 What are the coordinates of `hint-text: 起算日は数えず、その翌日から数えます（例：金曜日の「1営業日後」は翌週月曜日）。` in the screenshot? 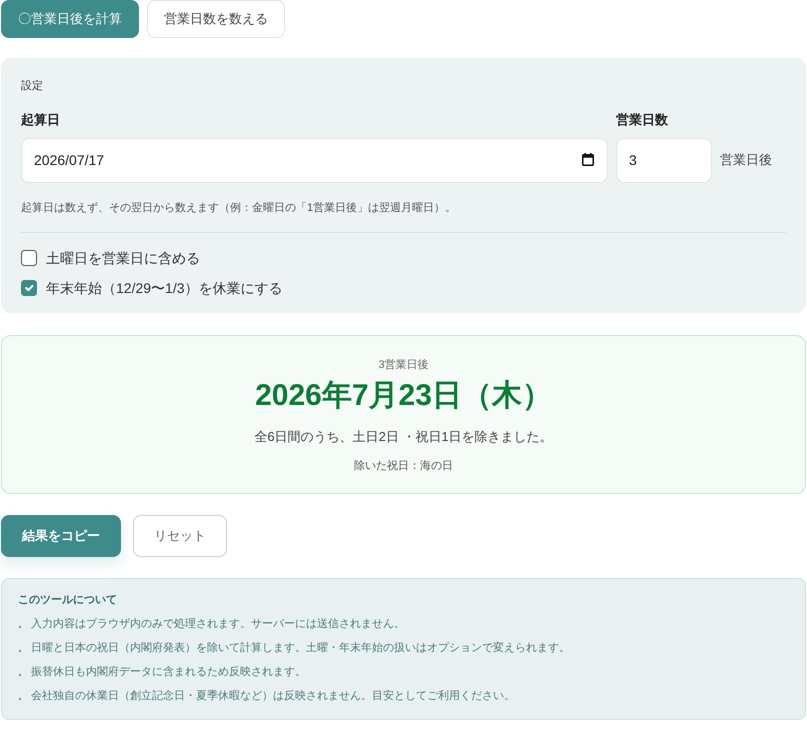 It's located at (239, 208).